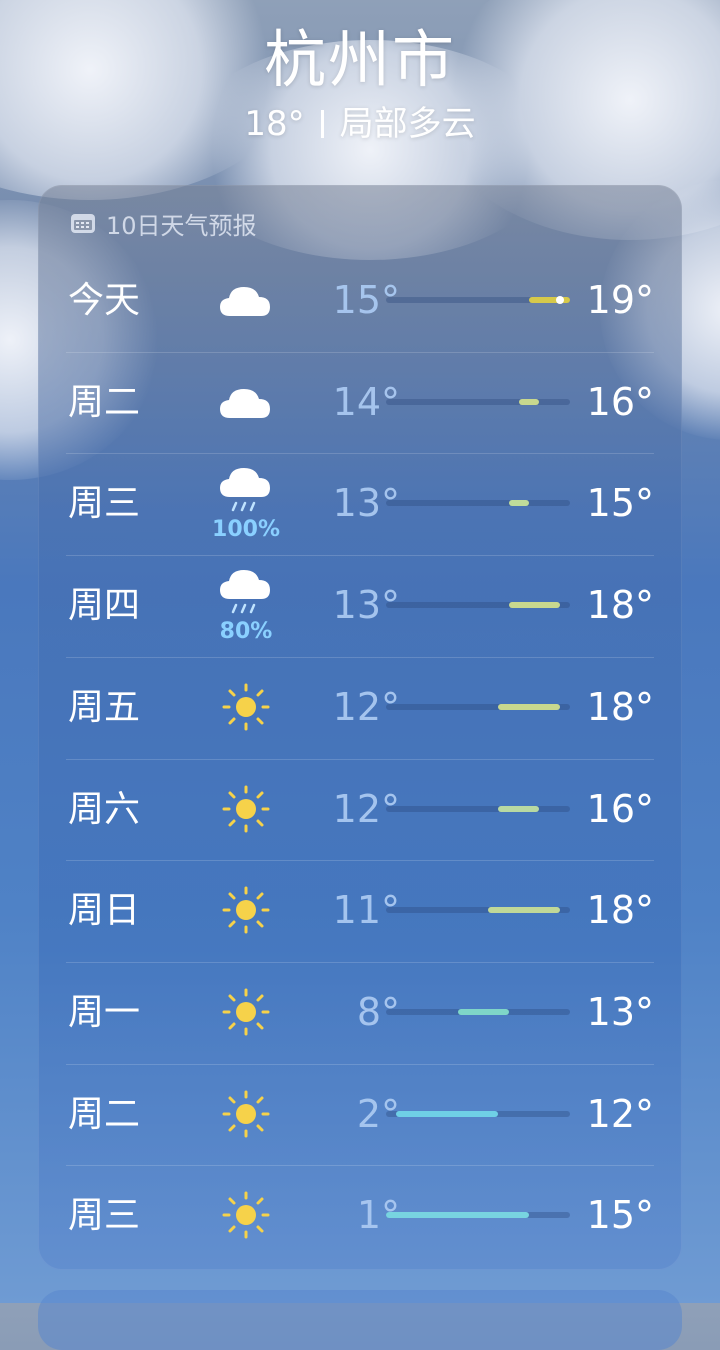 The image size is (720, 1350). I want to click on forecast-row: 周三 1° 15°, so click(360, 1215).